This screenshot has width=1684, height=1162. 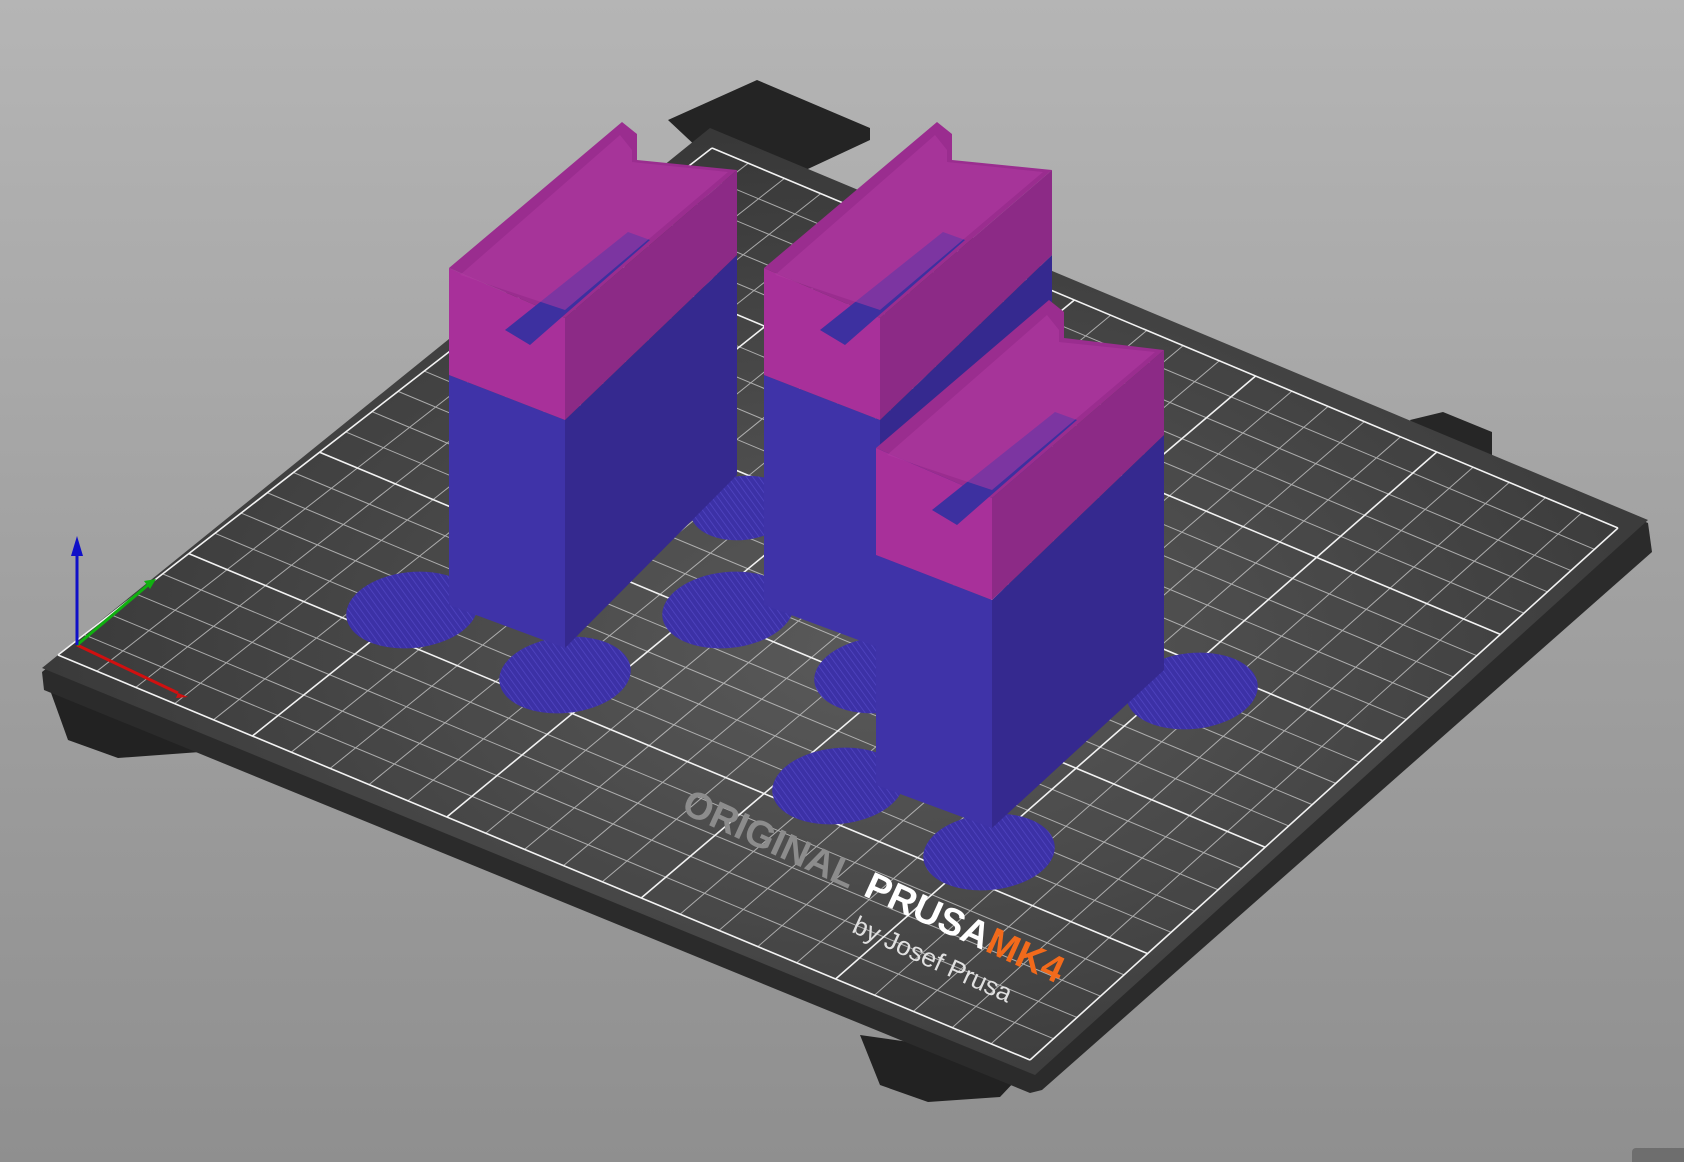 What do you see at coordinates (77, 546) in the screenshot?
I see `z-axis-arrow-icon` at bounding box center [77, 546].